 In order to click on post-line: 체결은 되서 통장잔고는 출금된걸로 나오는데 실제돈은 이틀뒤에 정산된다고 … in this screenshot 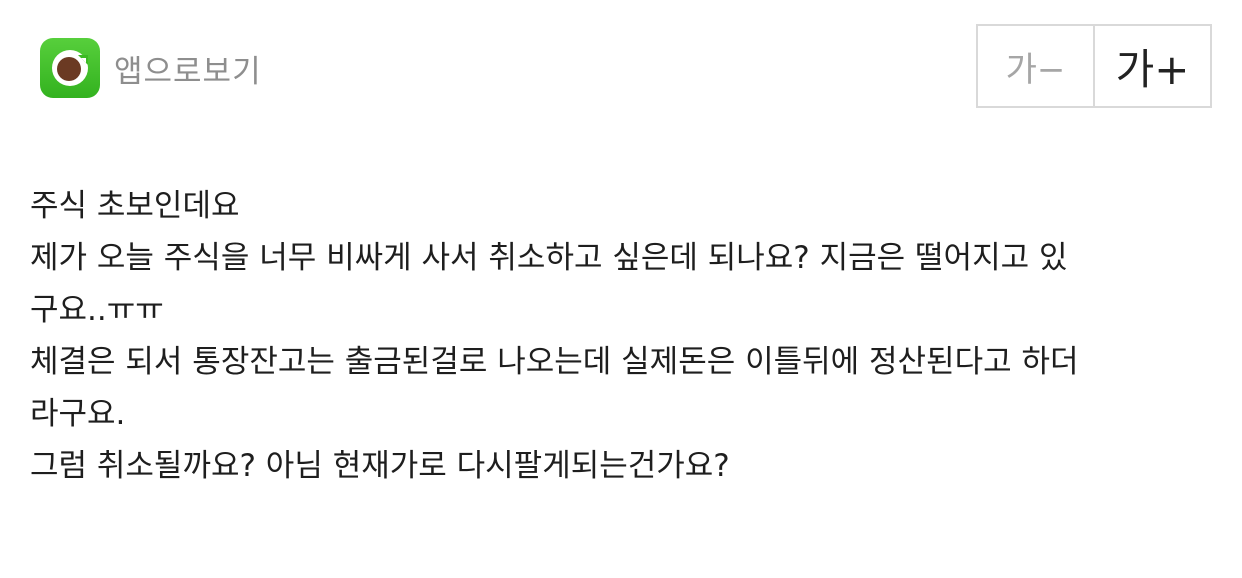, I will do `click(554, 362)`.